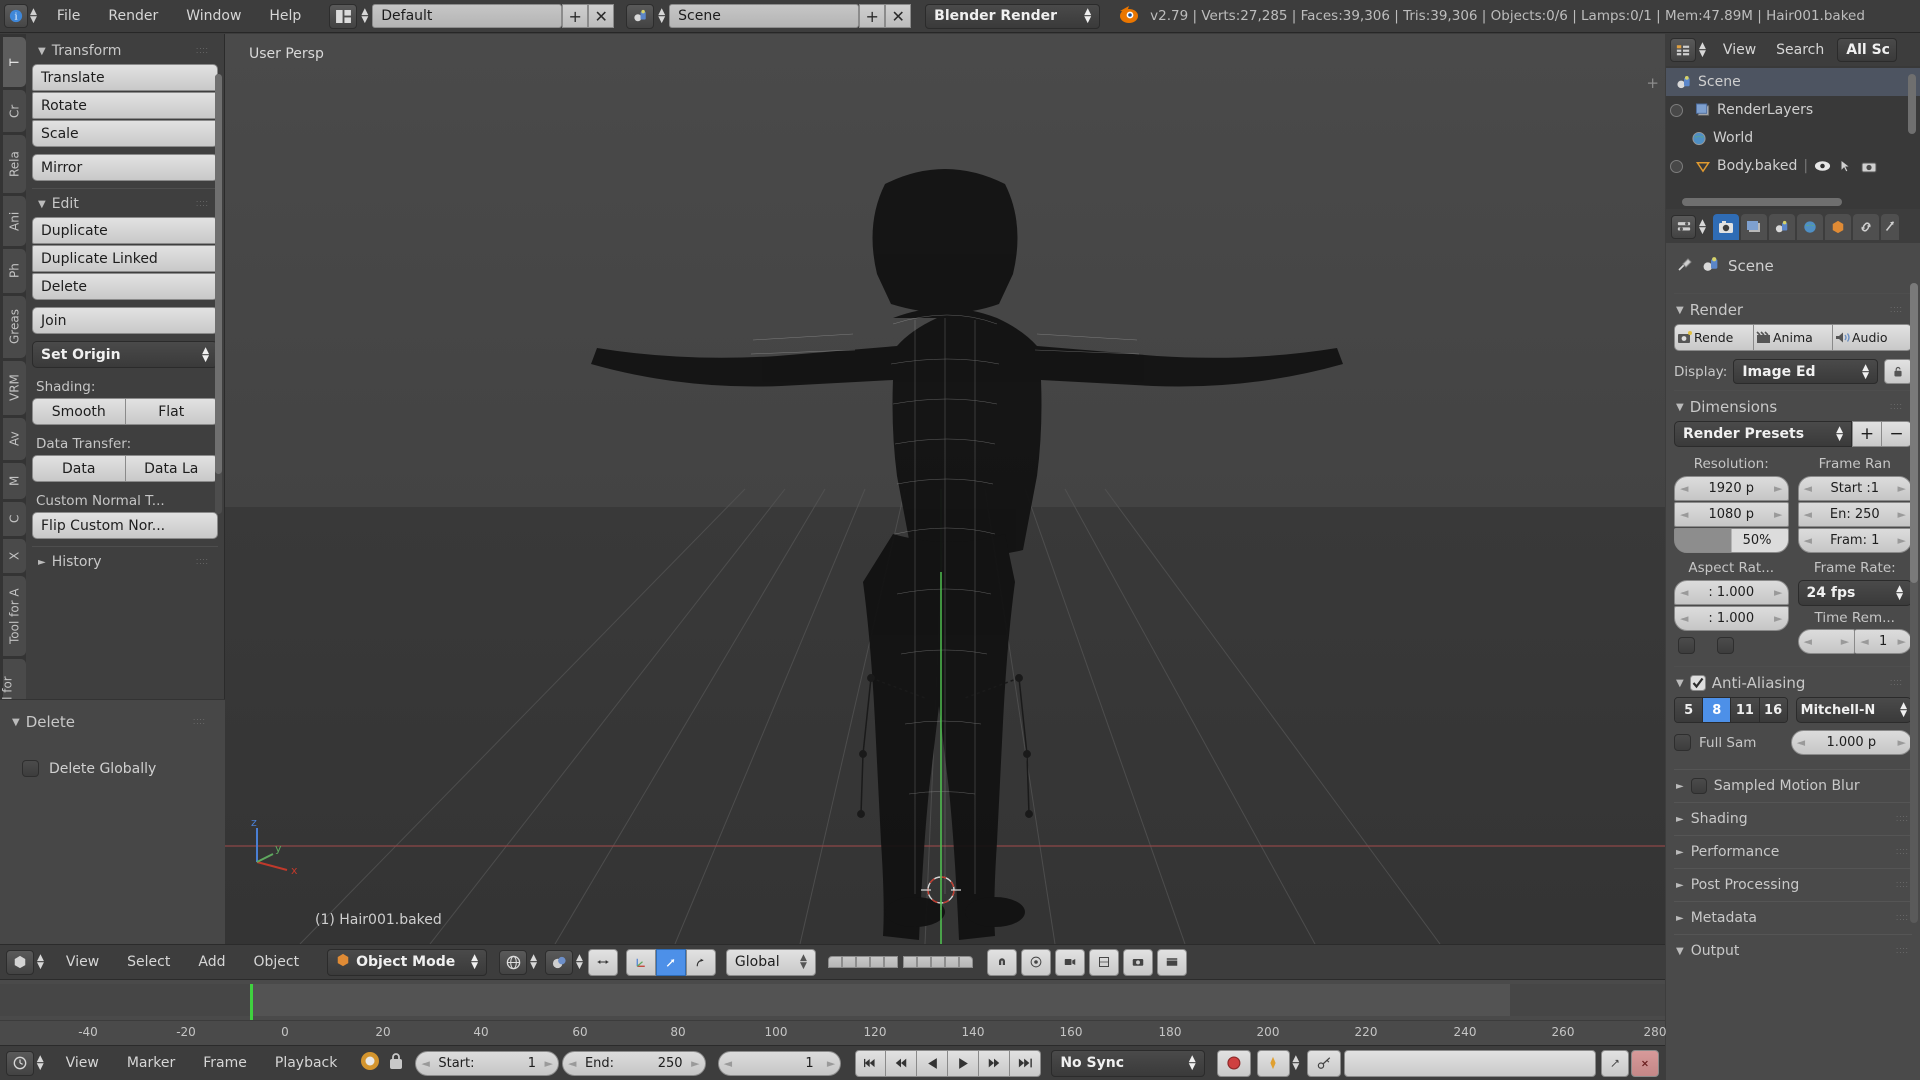  I want to click on scale-button: Scale, so click(125, 133).